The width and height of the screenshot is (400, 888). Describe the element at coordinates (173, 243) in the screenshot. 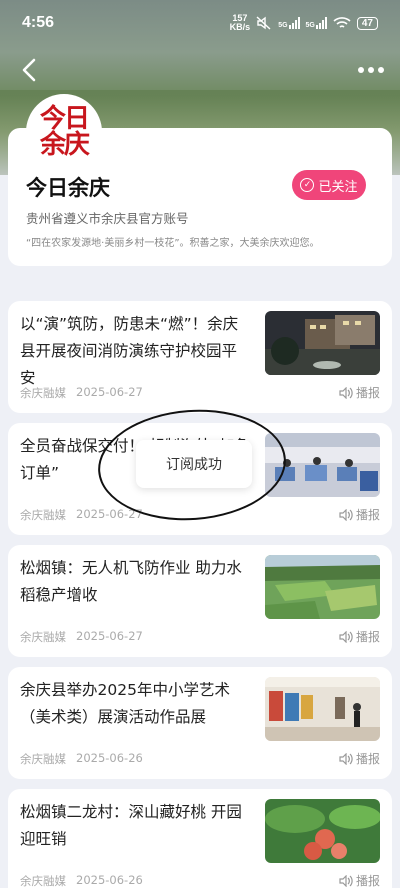

I see `account-motto: “四在农家发源地·美丽乡村一枝花”。积善之家，大美余庆欢迎您。` at that location.